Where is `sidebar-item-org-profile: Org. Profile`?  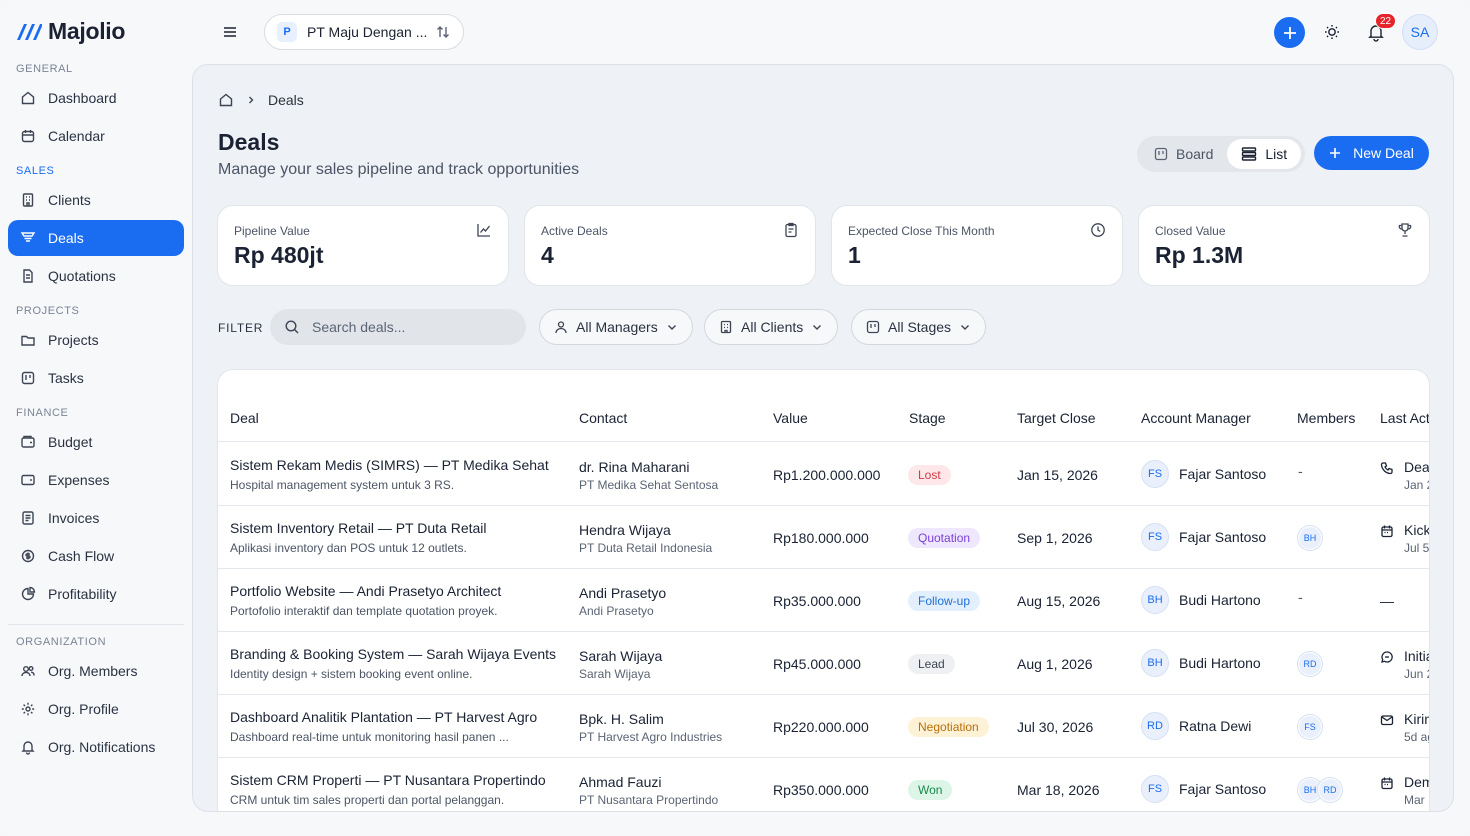 sidebar-item-org-profile: Org. Profile is located at coordinates (96, 709).